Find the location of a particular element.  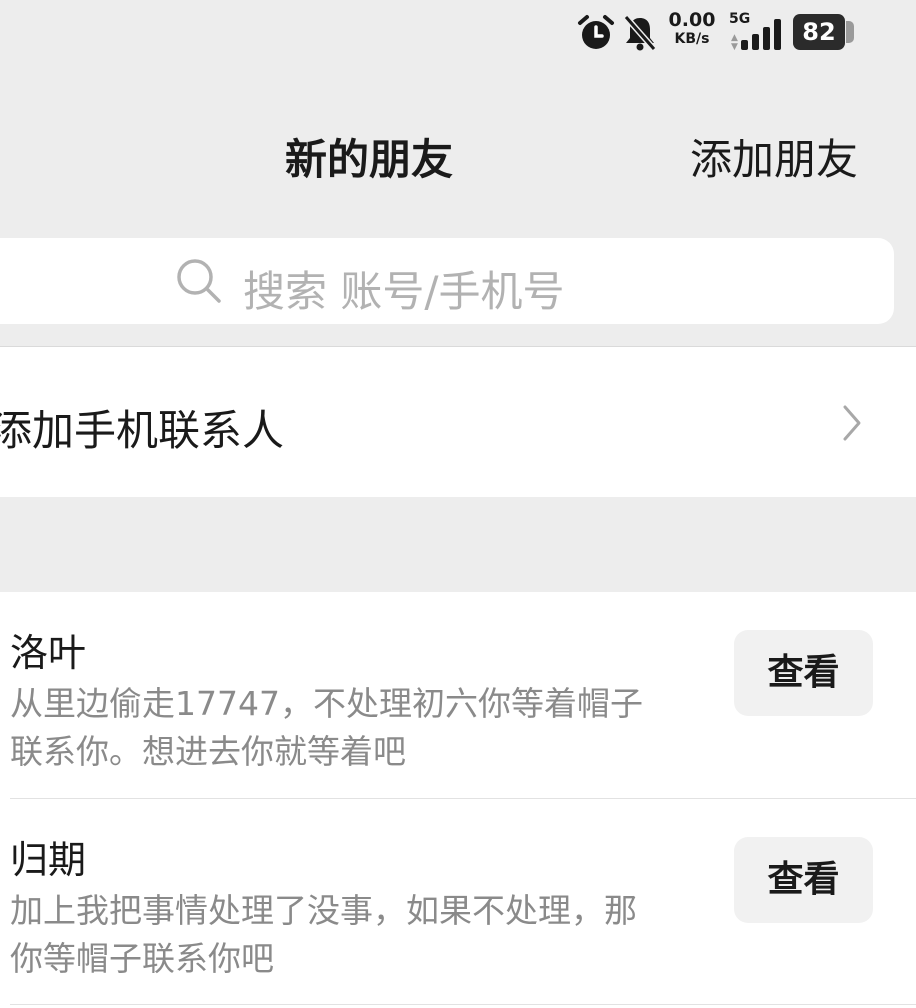

add-friend-button: 添加朋友 is located at coordinates (774, 156).